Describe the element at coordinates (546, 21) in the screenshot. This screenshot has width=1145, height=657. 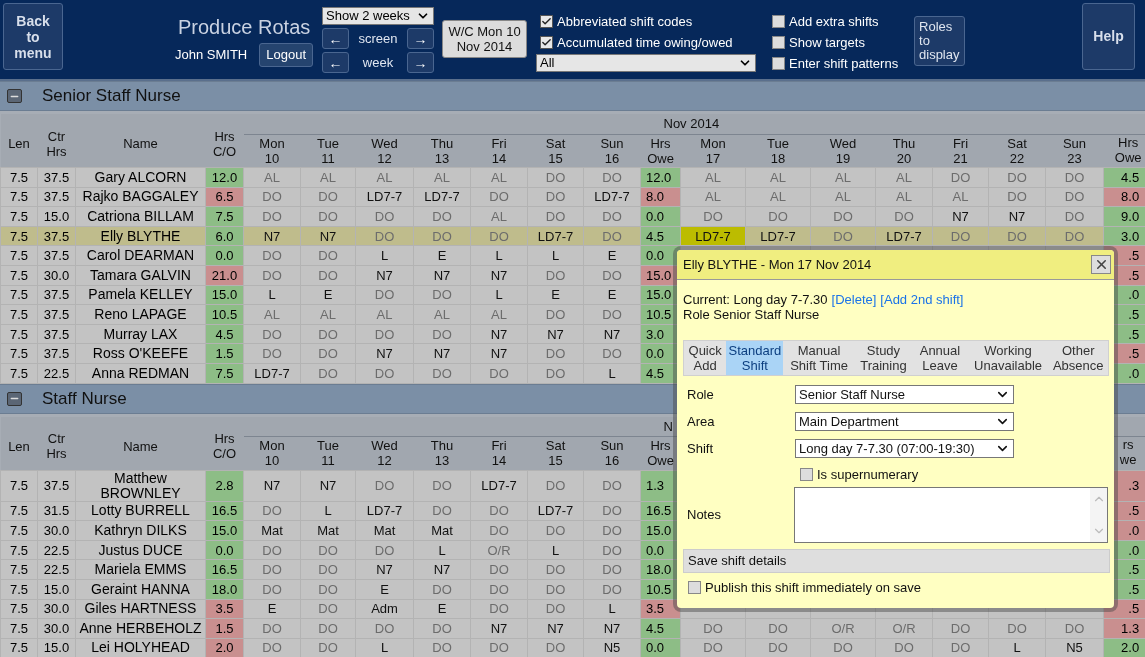
I see `checkbox` at that location.